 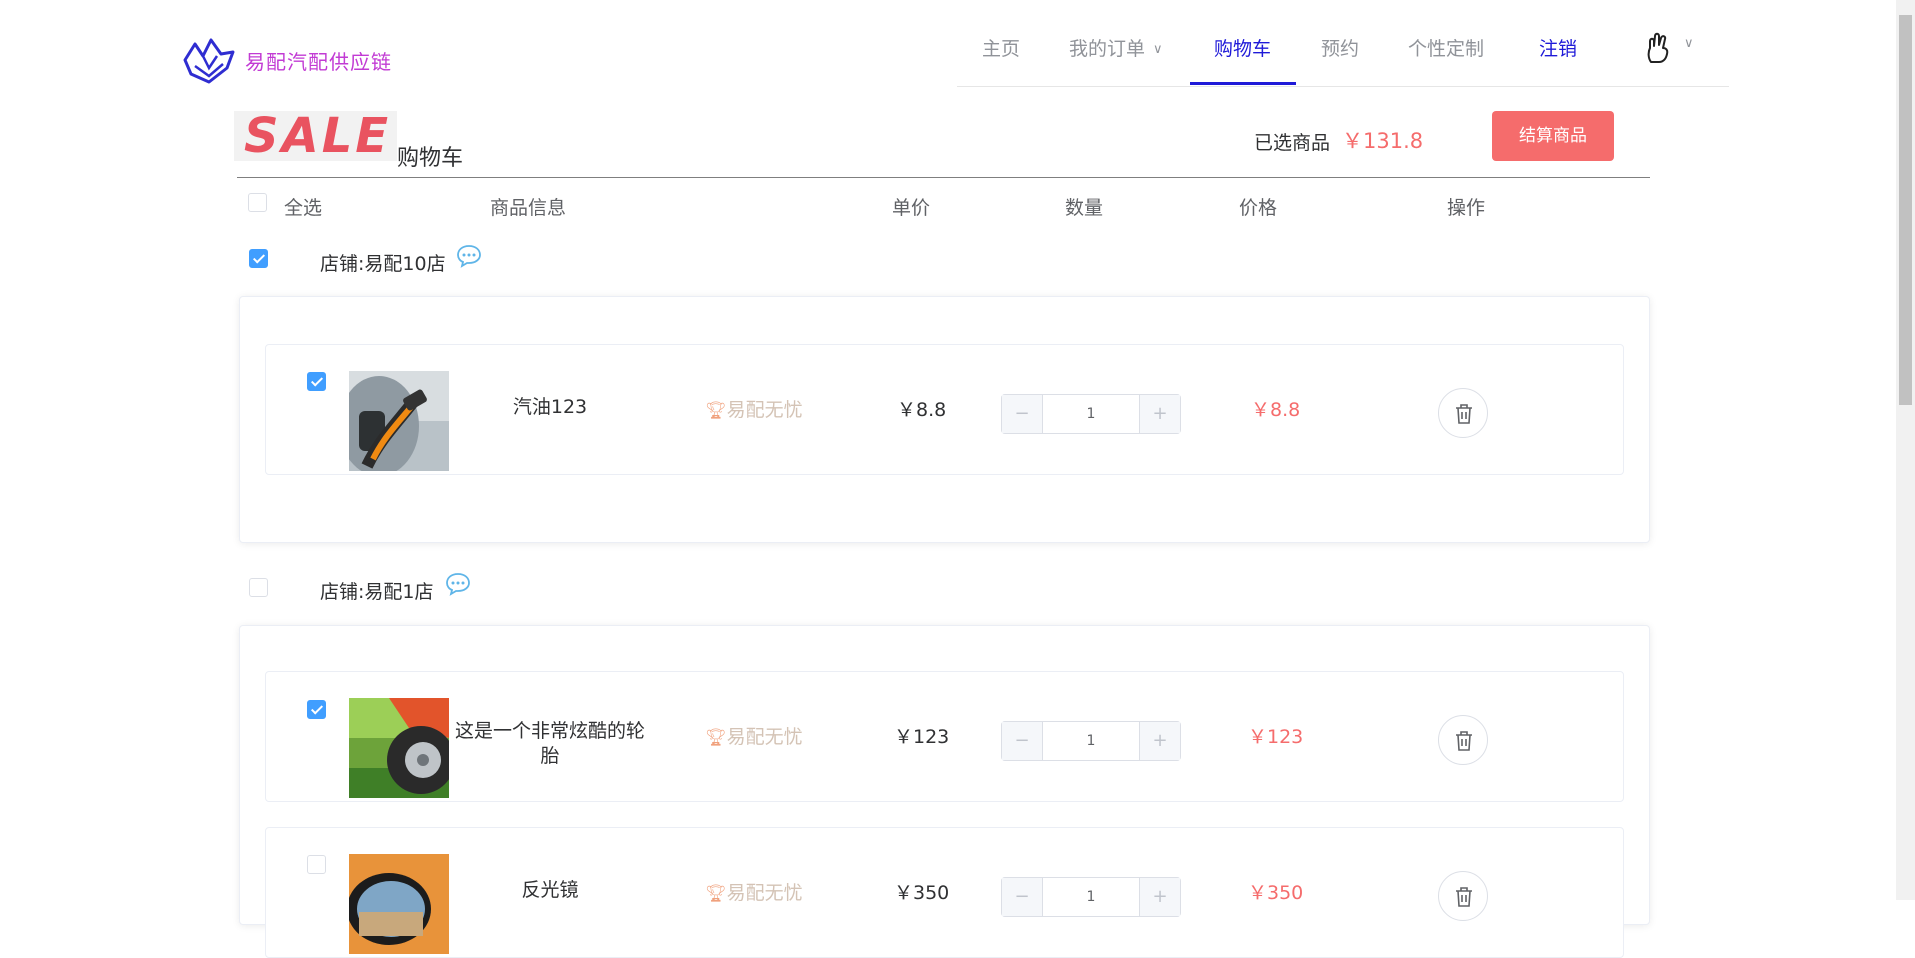 I want to click on product-name: 汽油123, so click(x=550, y=407).